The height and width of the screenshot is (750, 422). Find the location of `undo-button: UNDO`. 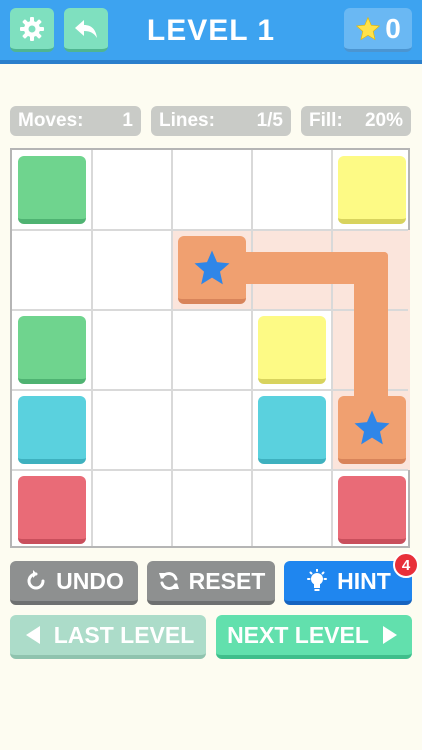

undo-button: UNDO is located at coordinates (74, 583).